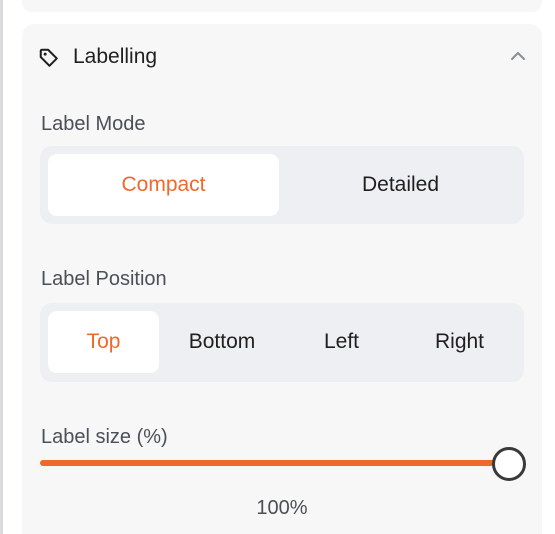 This screenshot has height=534, width=555. I want to click on label-position-option-right: Right, so click(459, 342).